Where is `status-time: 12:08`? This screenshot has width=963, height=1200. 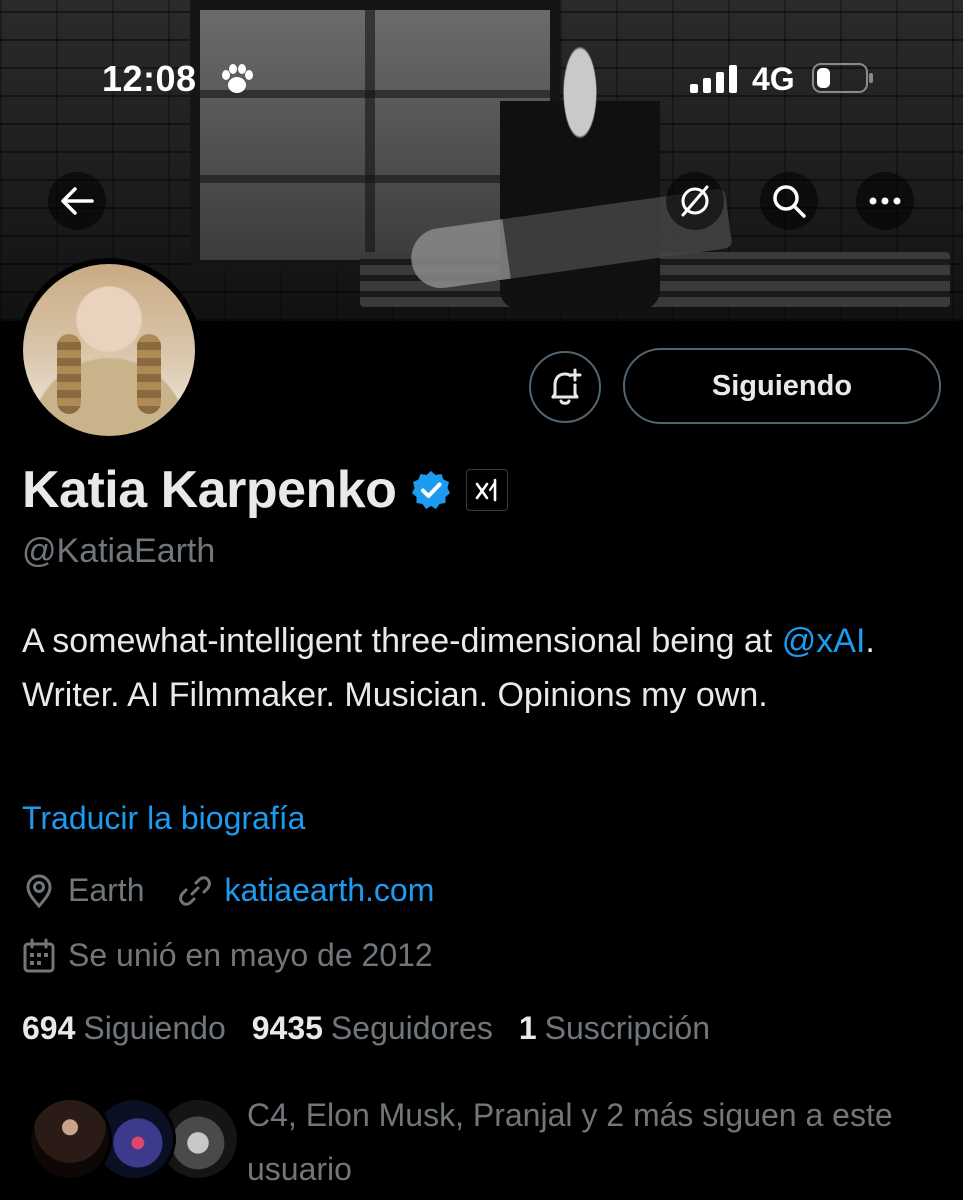
status-time: 12:08 is located at coordinates (149, 78).